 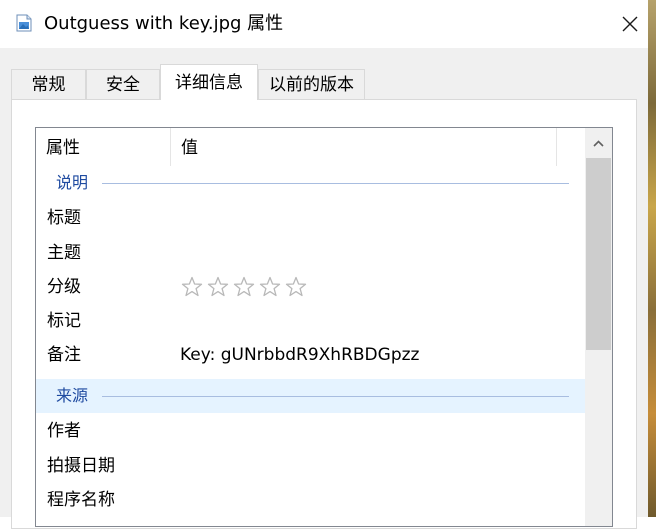 I want to click on tab-details: 详细信息, so click(x=209, y=82).